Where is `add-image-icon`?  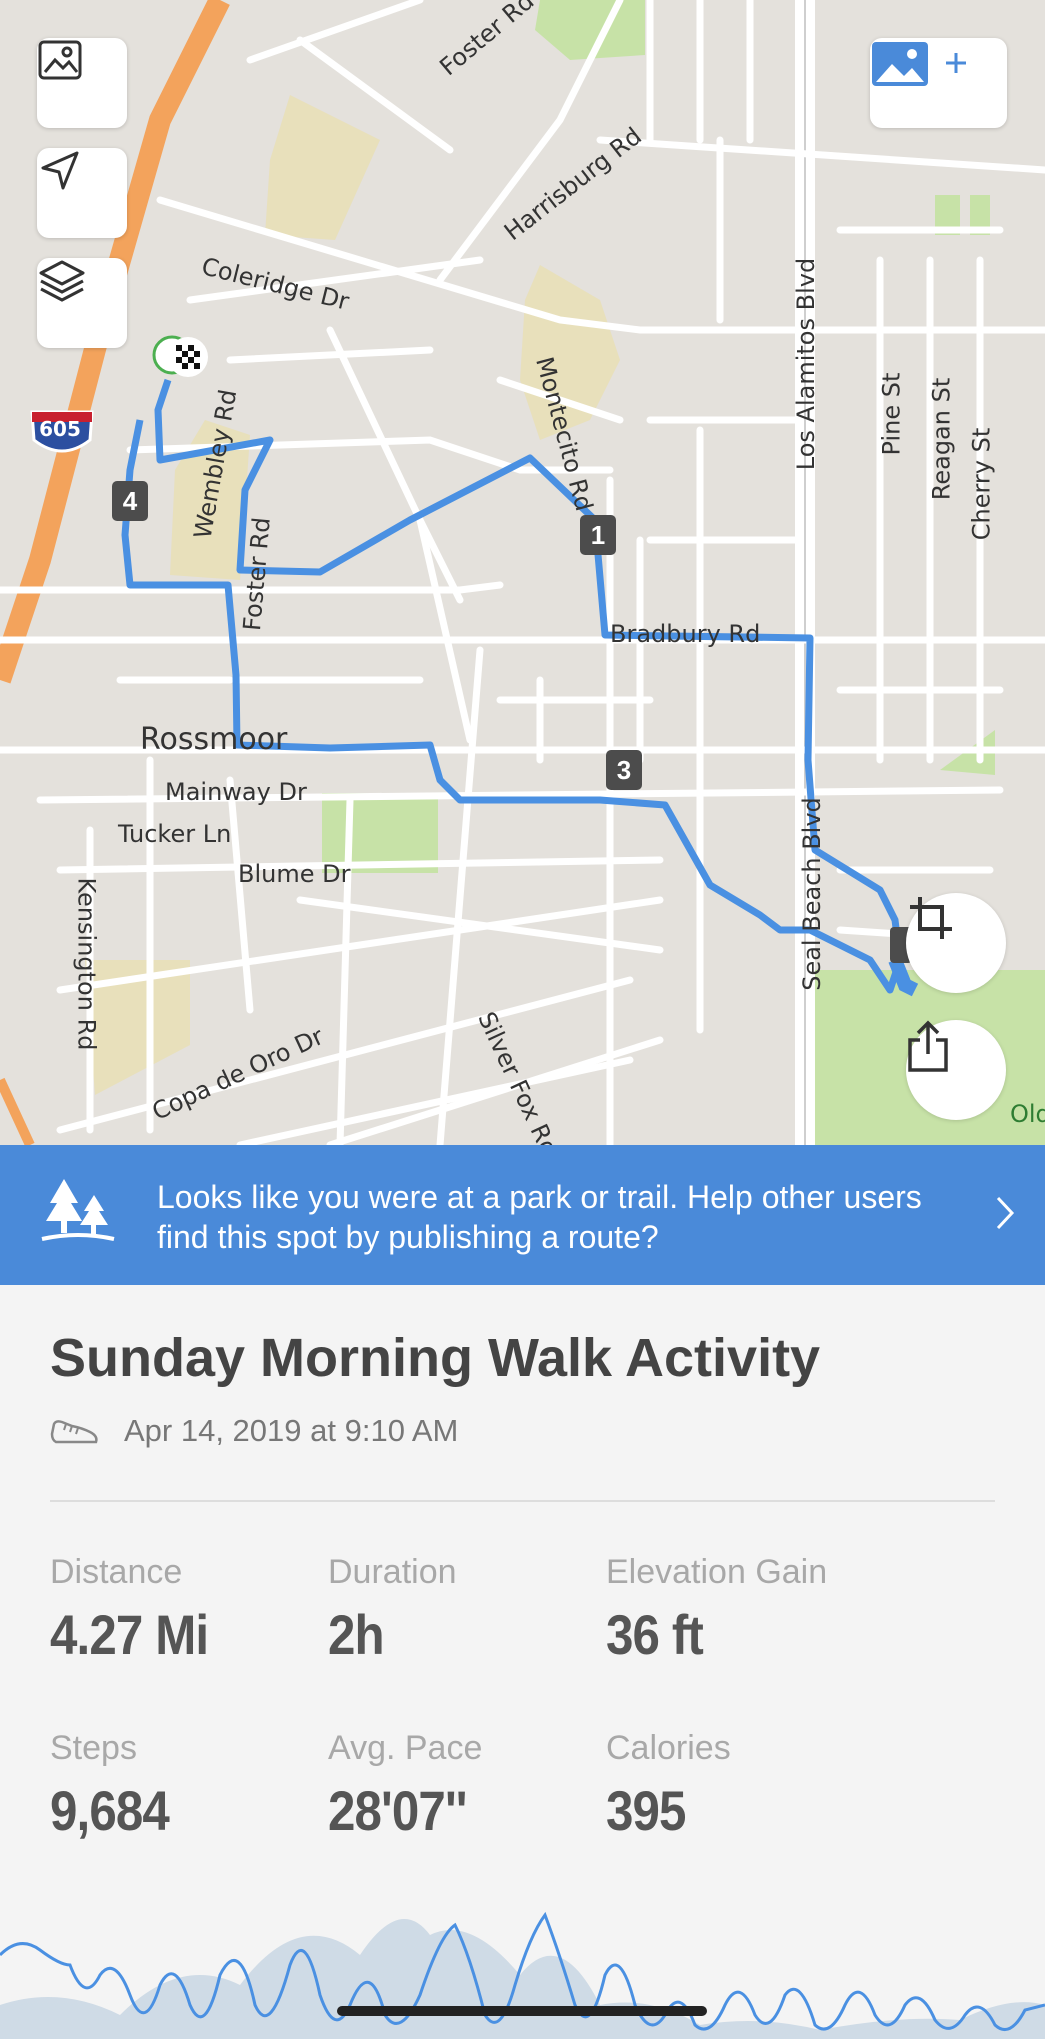
add-image-icon is located at coordinates (919, 64).